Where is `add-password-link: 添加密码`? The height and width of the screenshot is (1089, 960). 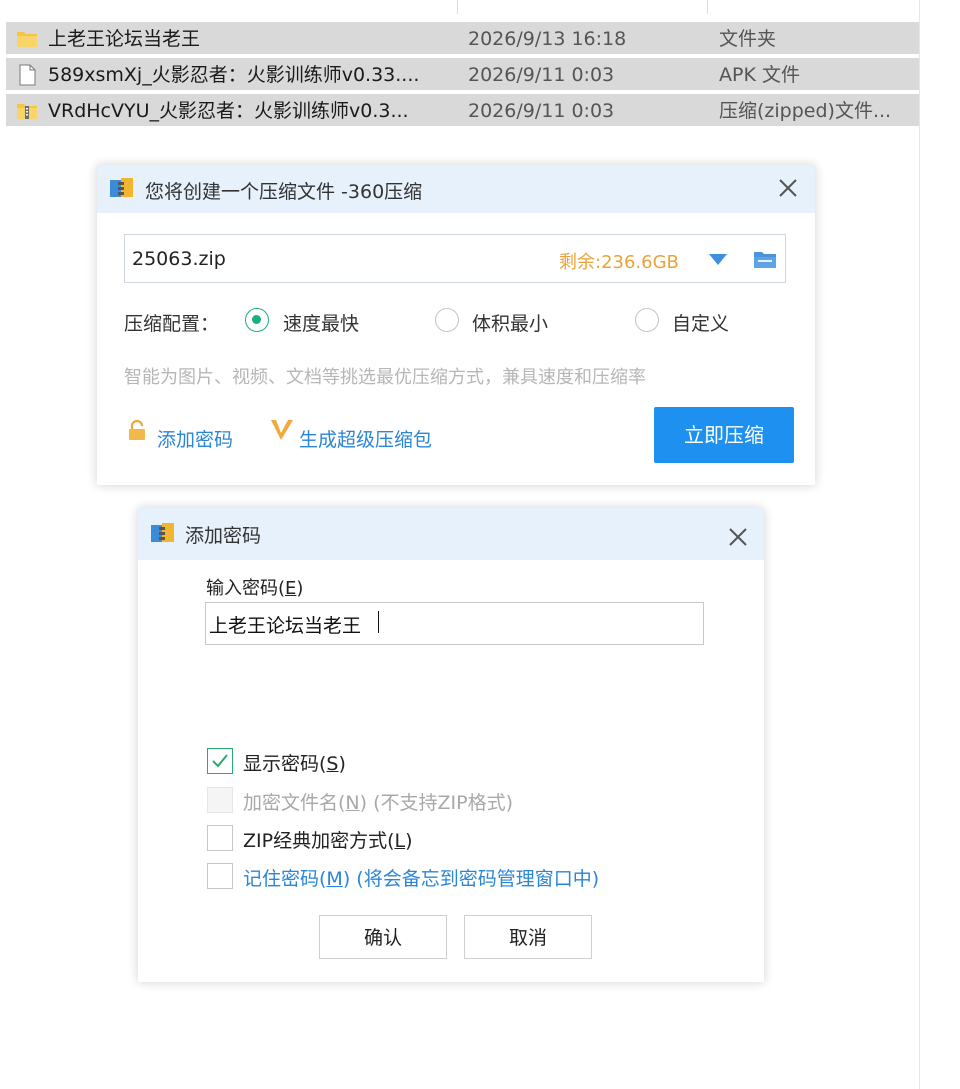 add-password-link: 添加密码 is located at coordinates (195, 438).